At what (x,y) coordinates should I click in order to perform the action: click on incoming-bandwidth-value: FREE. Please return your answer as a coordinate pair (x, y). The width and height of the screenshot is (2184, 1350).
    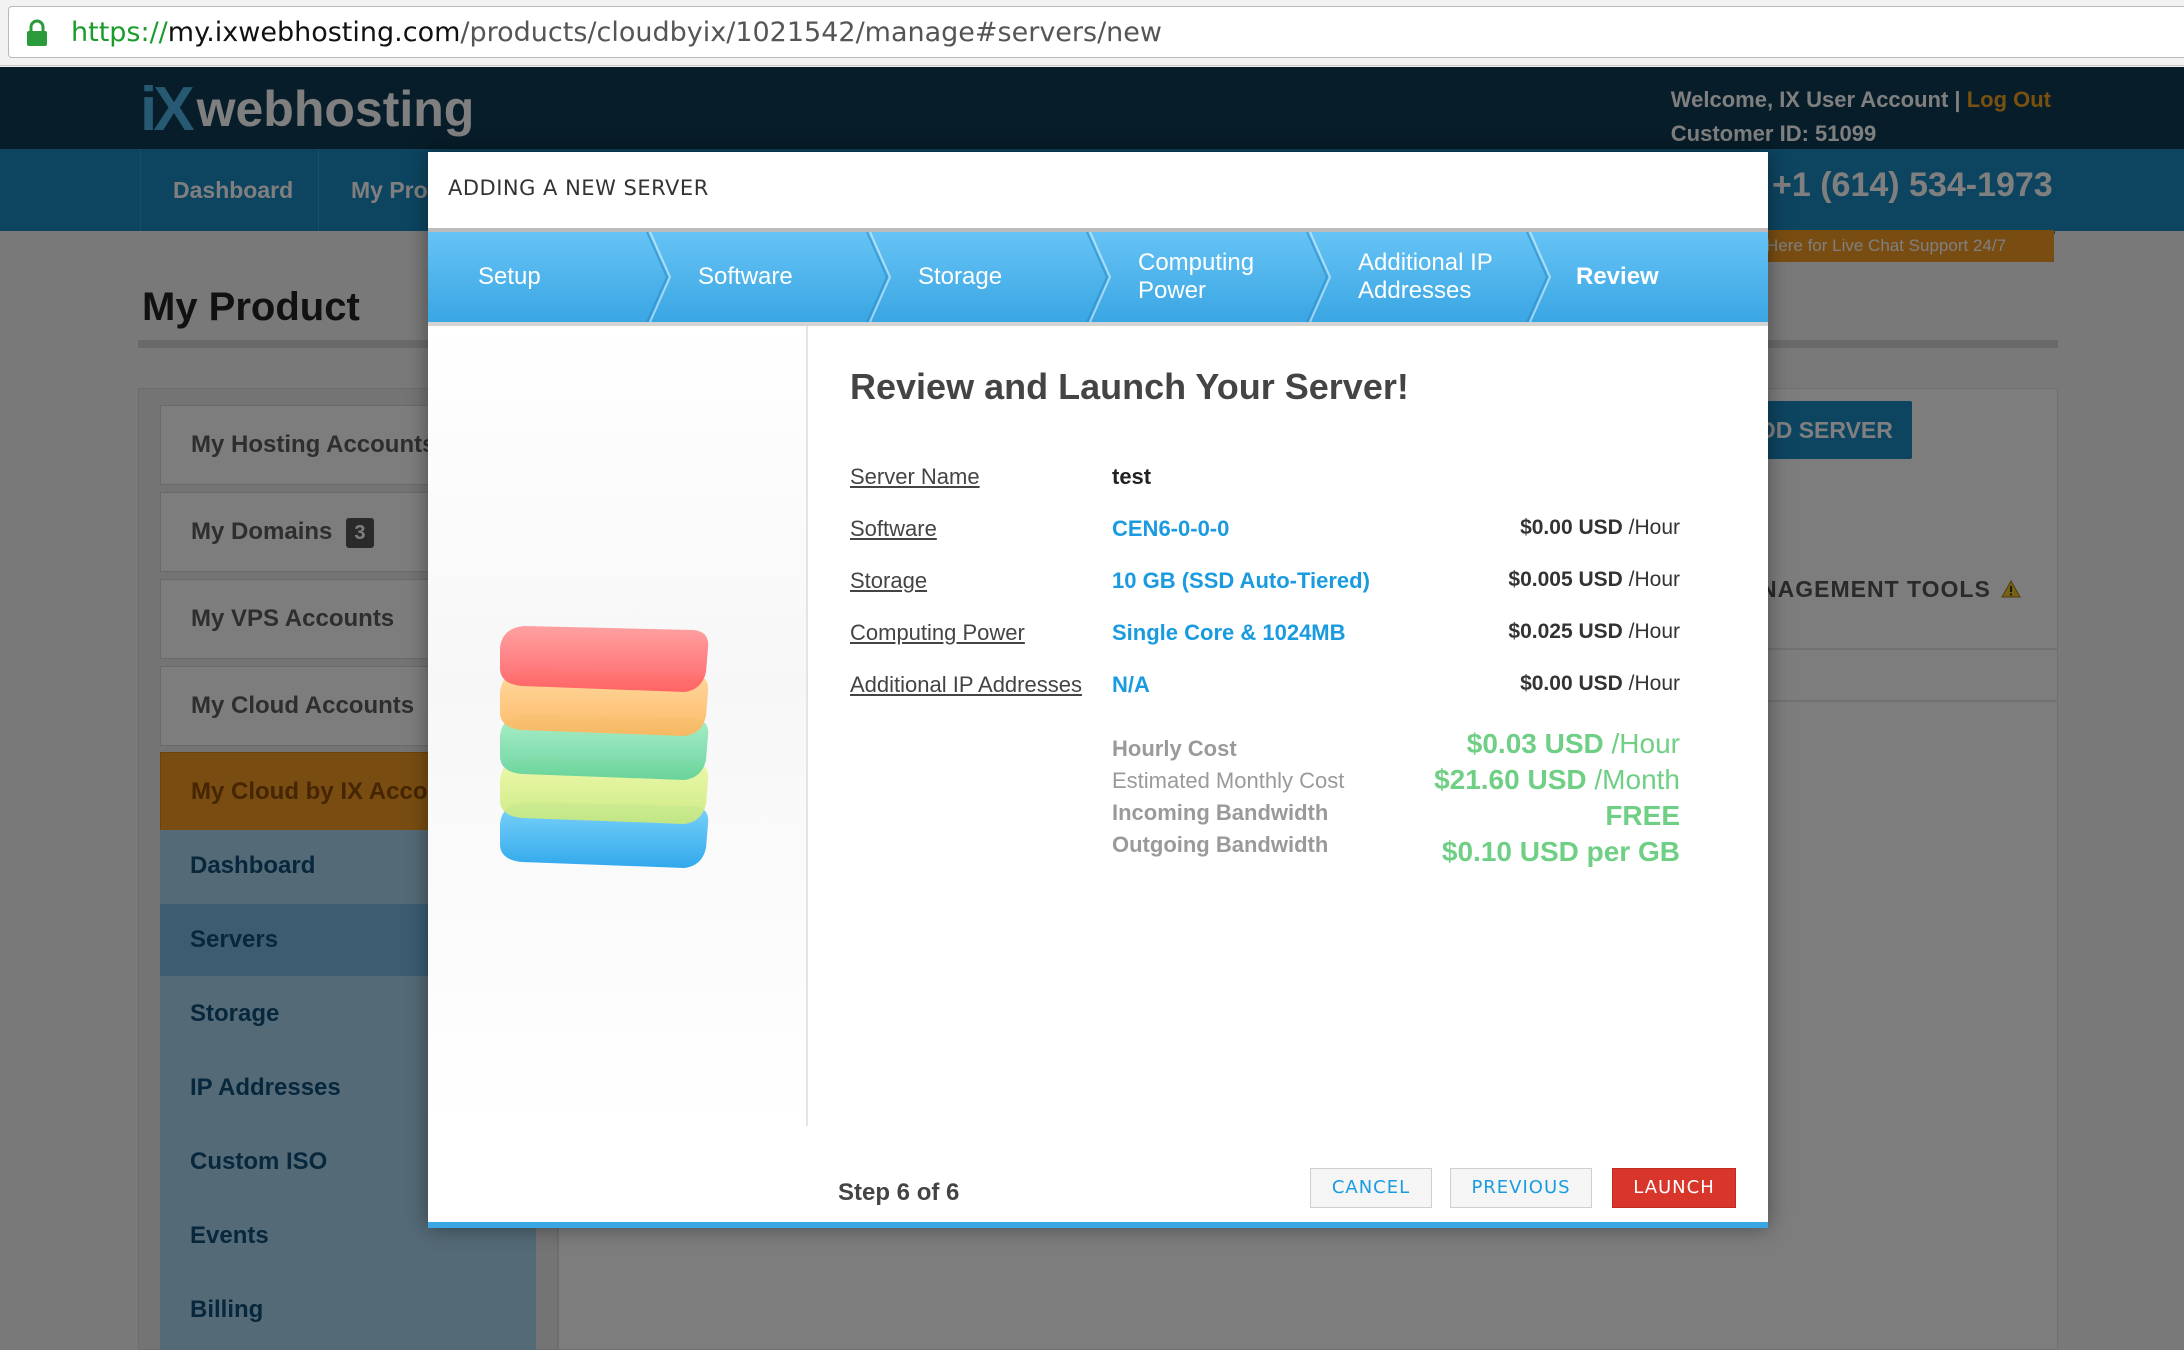
    Looking at the image, I should click on (1642, 816).